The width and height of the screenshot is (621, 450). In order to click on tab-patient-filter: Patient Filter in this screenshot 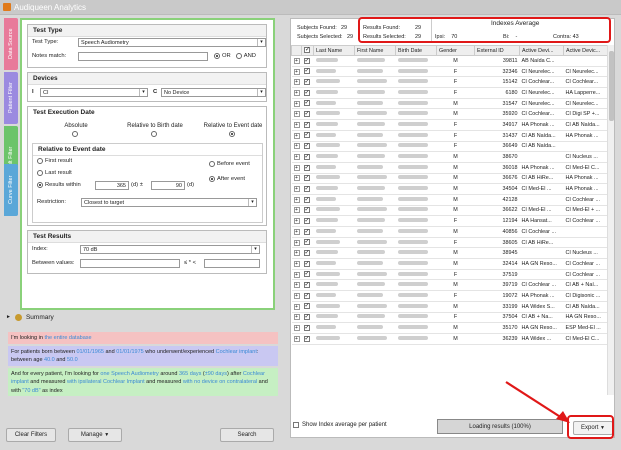, I will do `click(11, 98)`.